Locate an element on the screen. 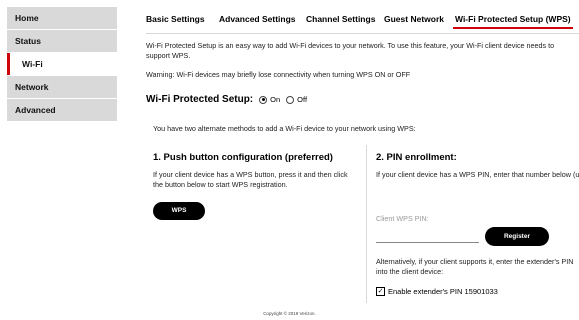 The height and width of the screenshot is (320, 579). copyright: Copyright © 2019 Verizon. is located at coordinates (289, 313).